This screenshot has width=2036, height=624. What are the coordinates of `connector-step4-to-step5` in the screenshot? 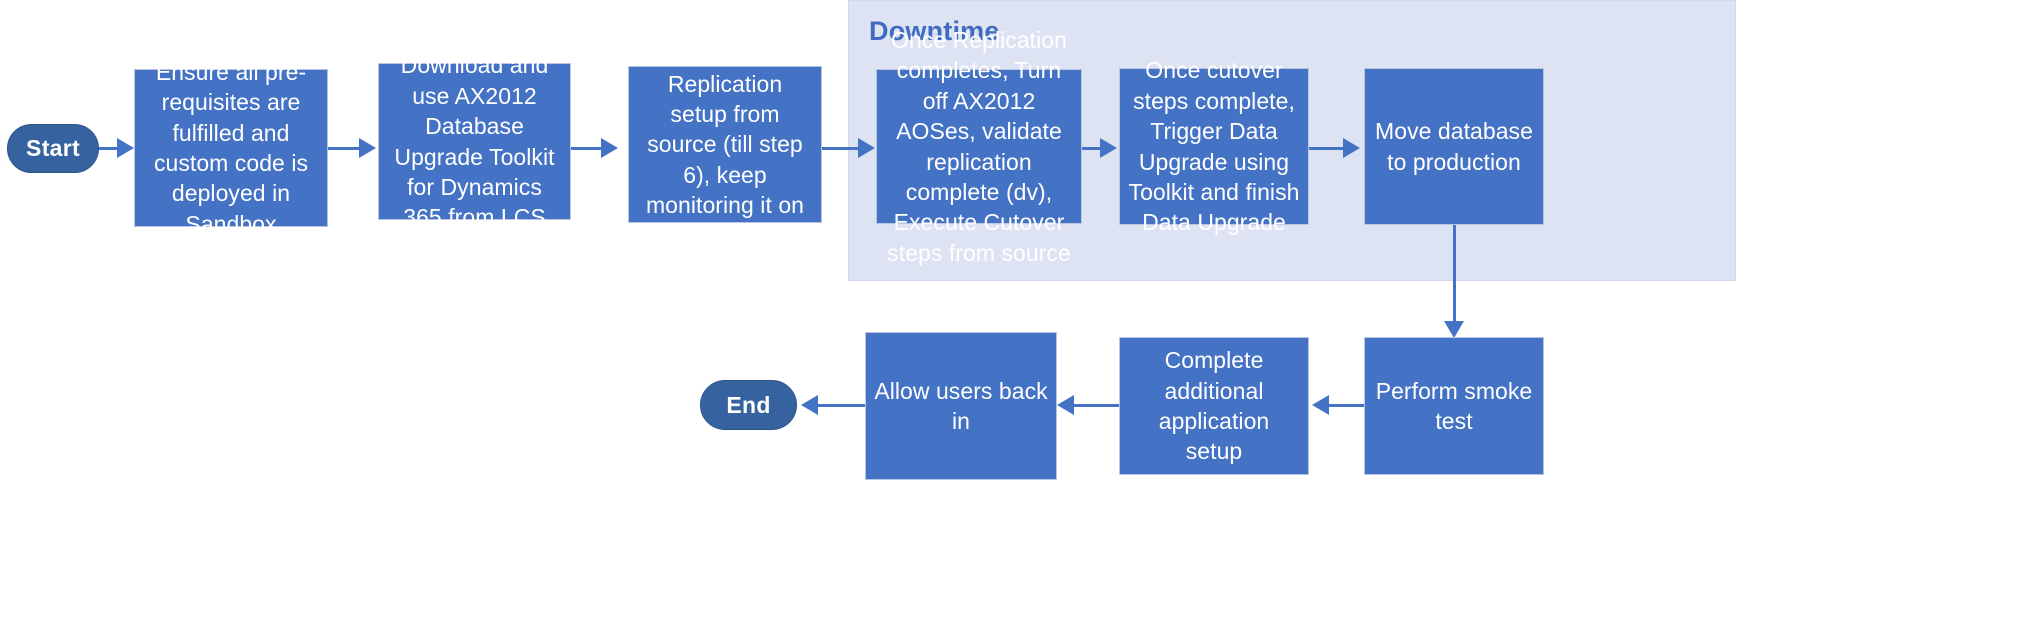 It's located at (1092, 148).